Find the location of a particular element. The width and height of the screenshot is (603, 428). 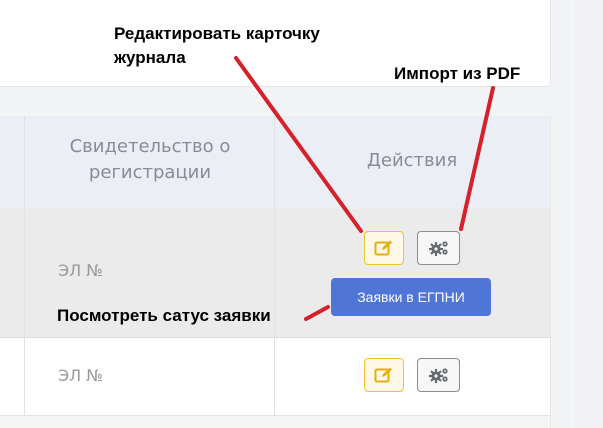

scrollbar-track is located at coordinates (589, 214).